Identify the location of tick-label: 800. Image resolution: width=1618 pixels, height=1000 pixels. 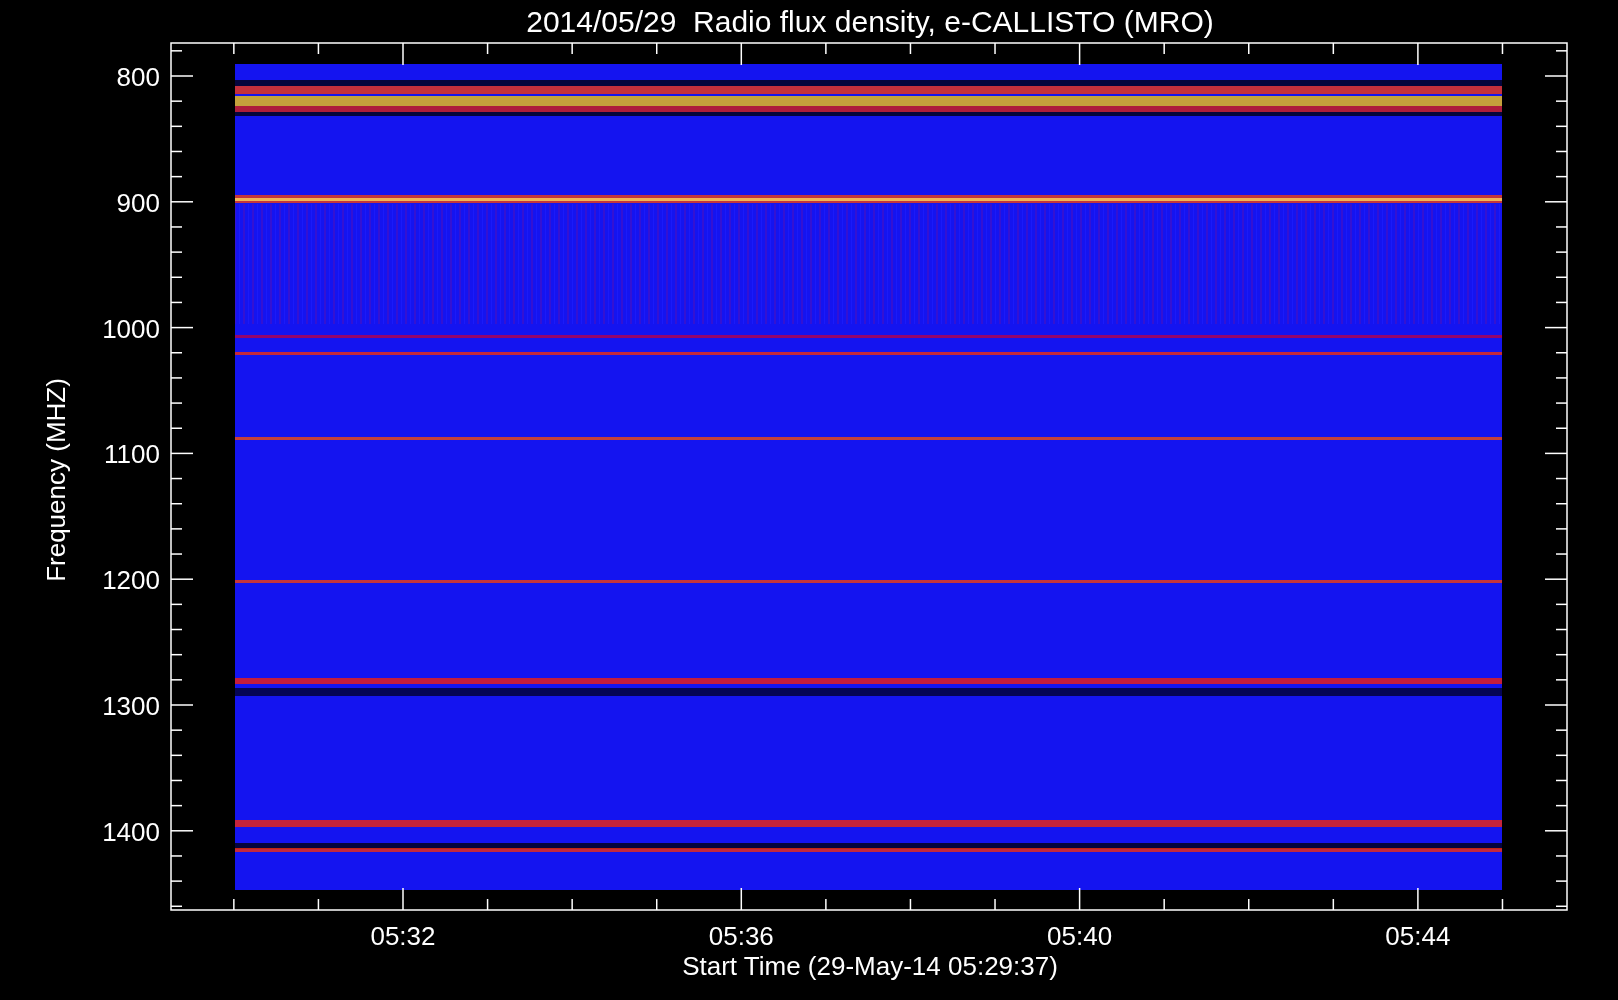
(138, 77).